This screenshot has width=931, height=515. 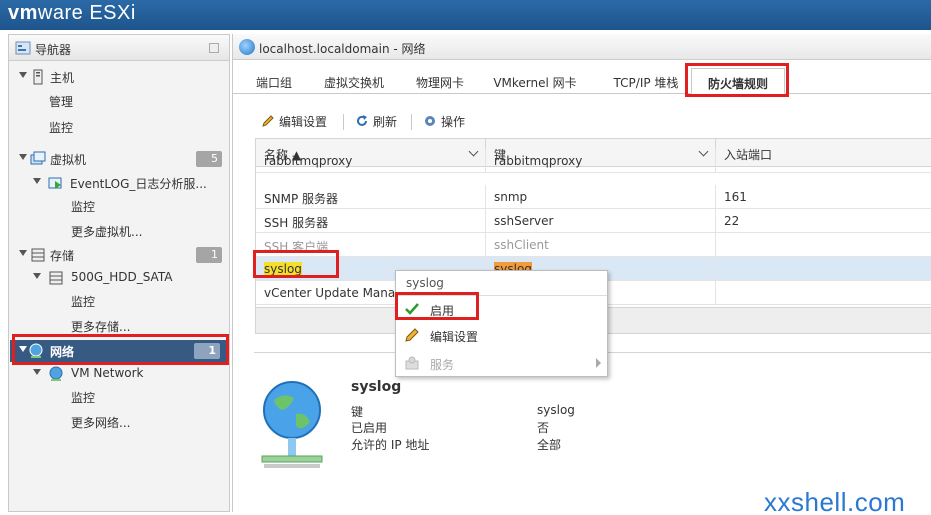 I want to click on page-title: localhost.localdomain - 网络, so click(x=342, y=49).